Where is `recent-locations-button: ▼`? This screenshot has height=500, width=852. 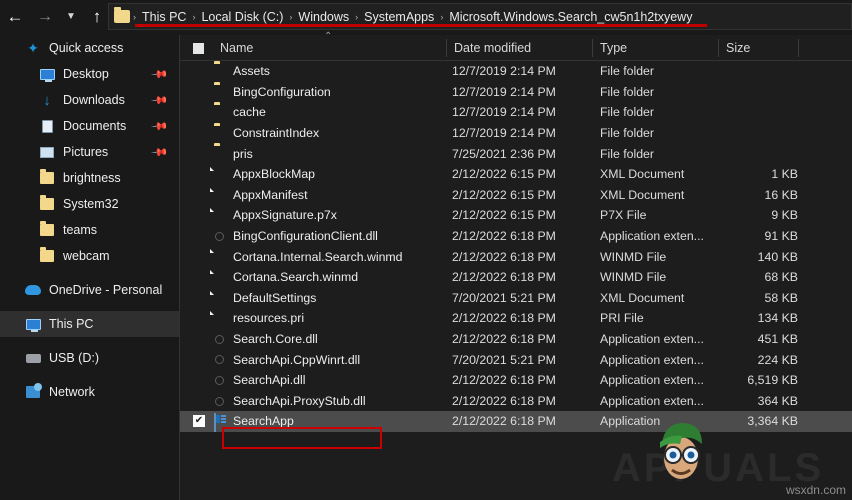 recent-locations-button: ▼ is located at coordinates (71, 17).